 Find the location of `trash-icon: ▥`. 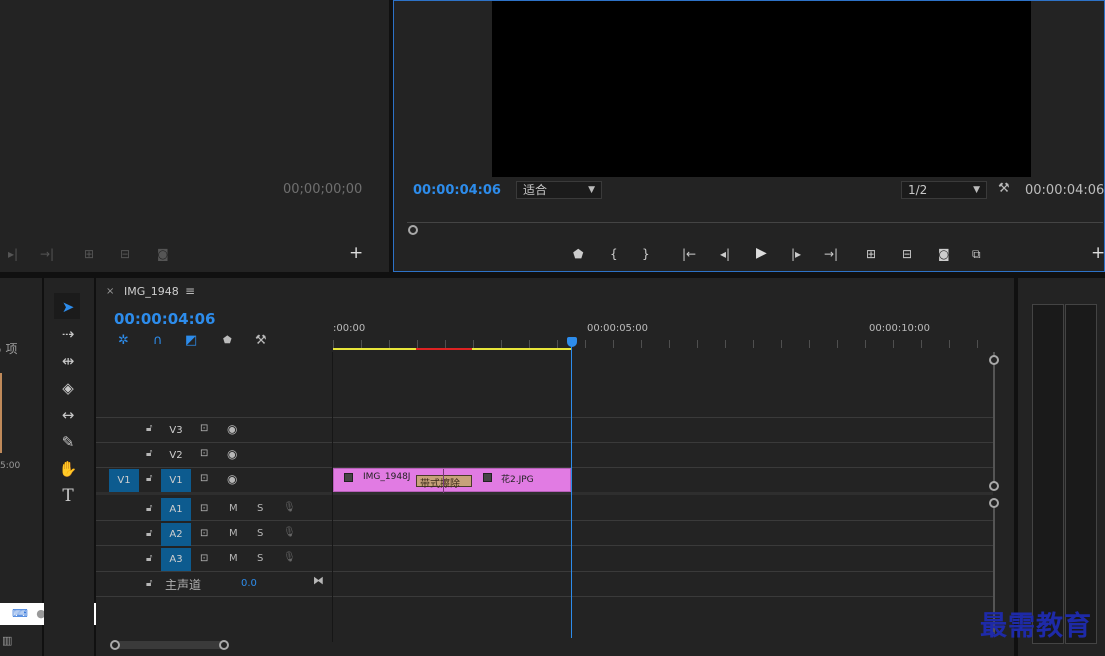

trash-icon: ▥ is located at coordinates (7, 640).